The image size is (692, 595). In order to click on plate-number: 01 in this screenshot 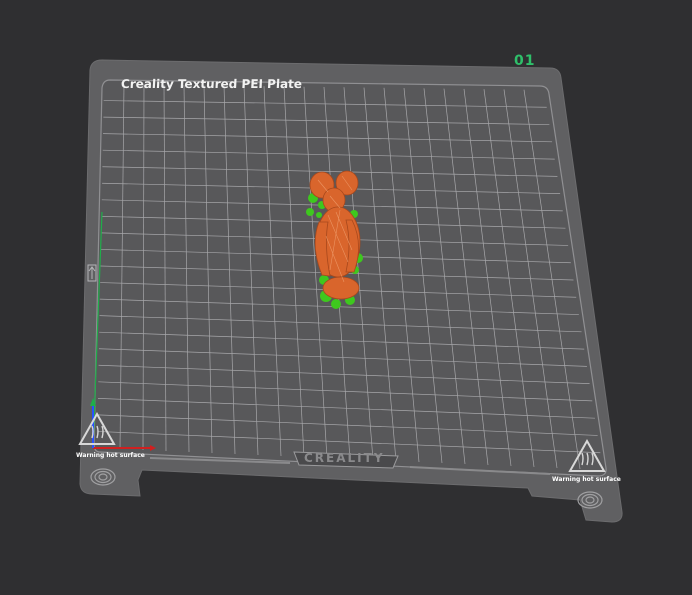, I will do `click(524, 61)`.